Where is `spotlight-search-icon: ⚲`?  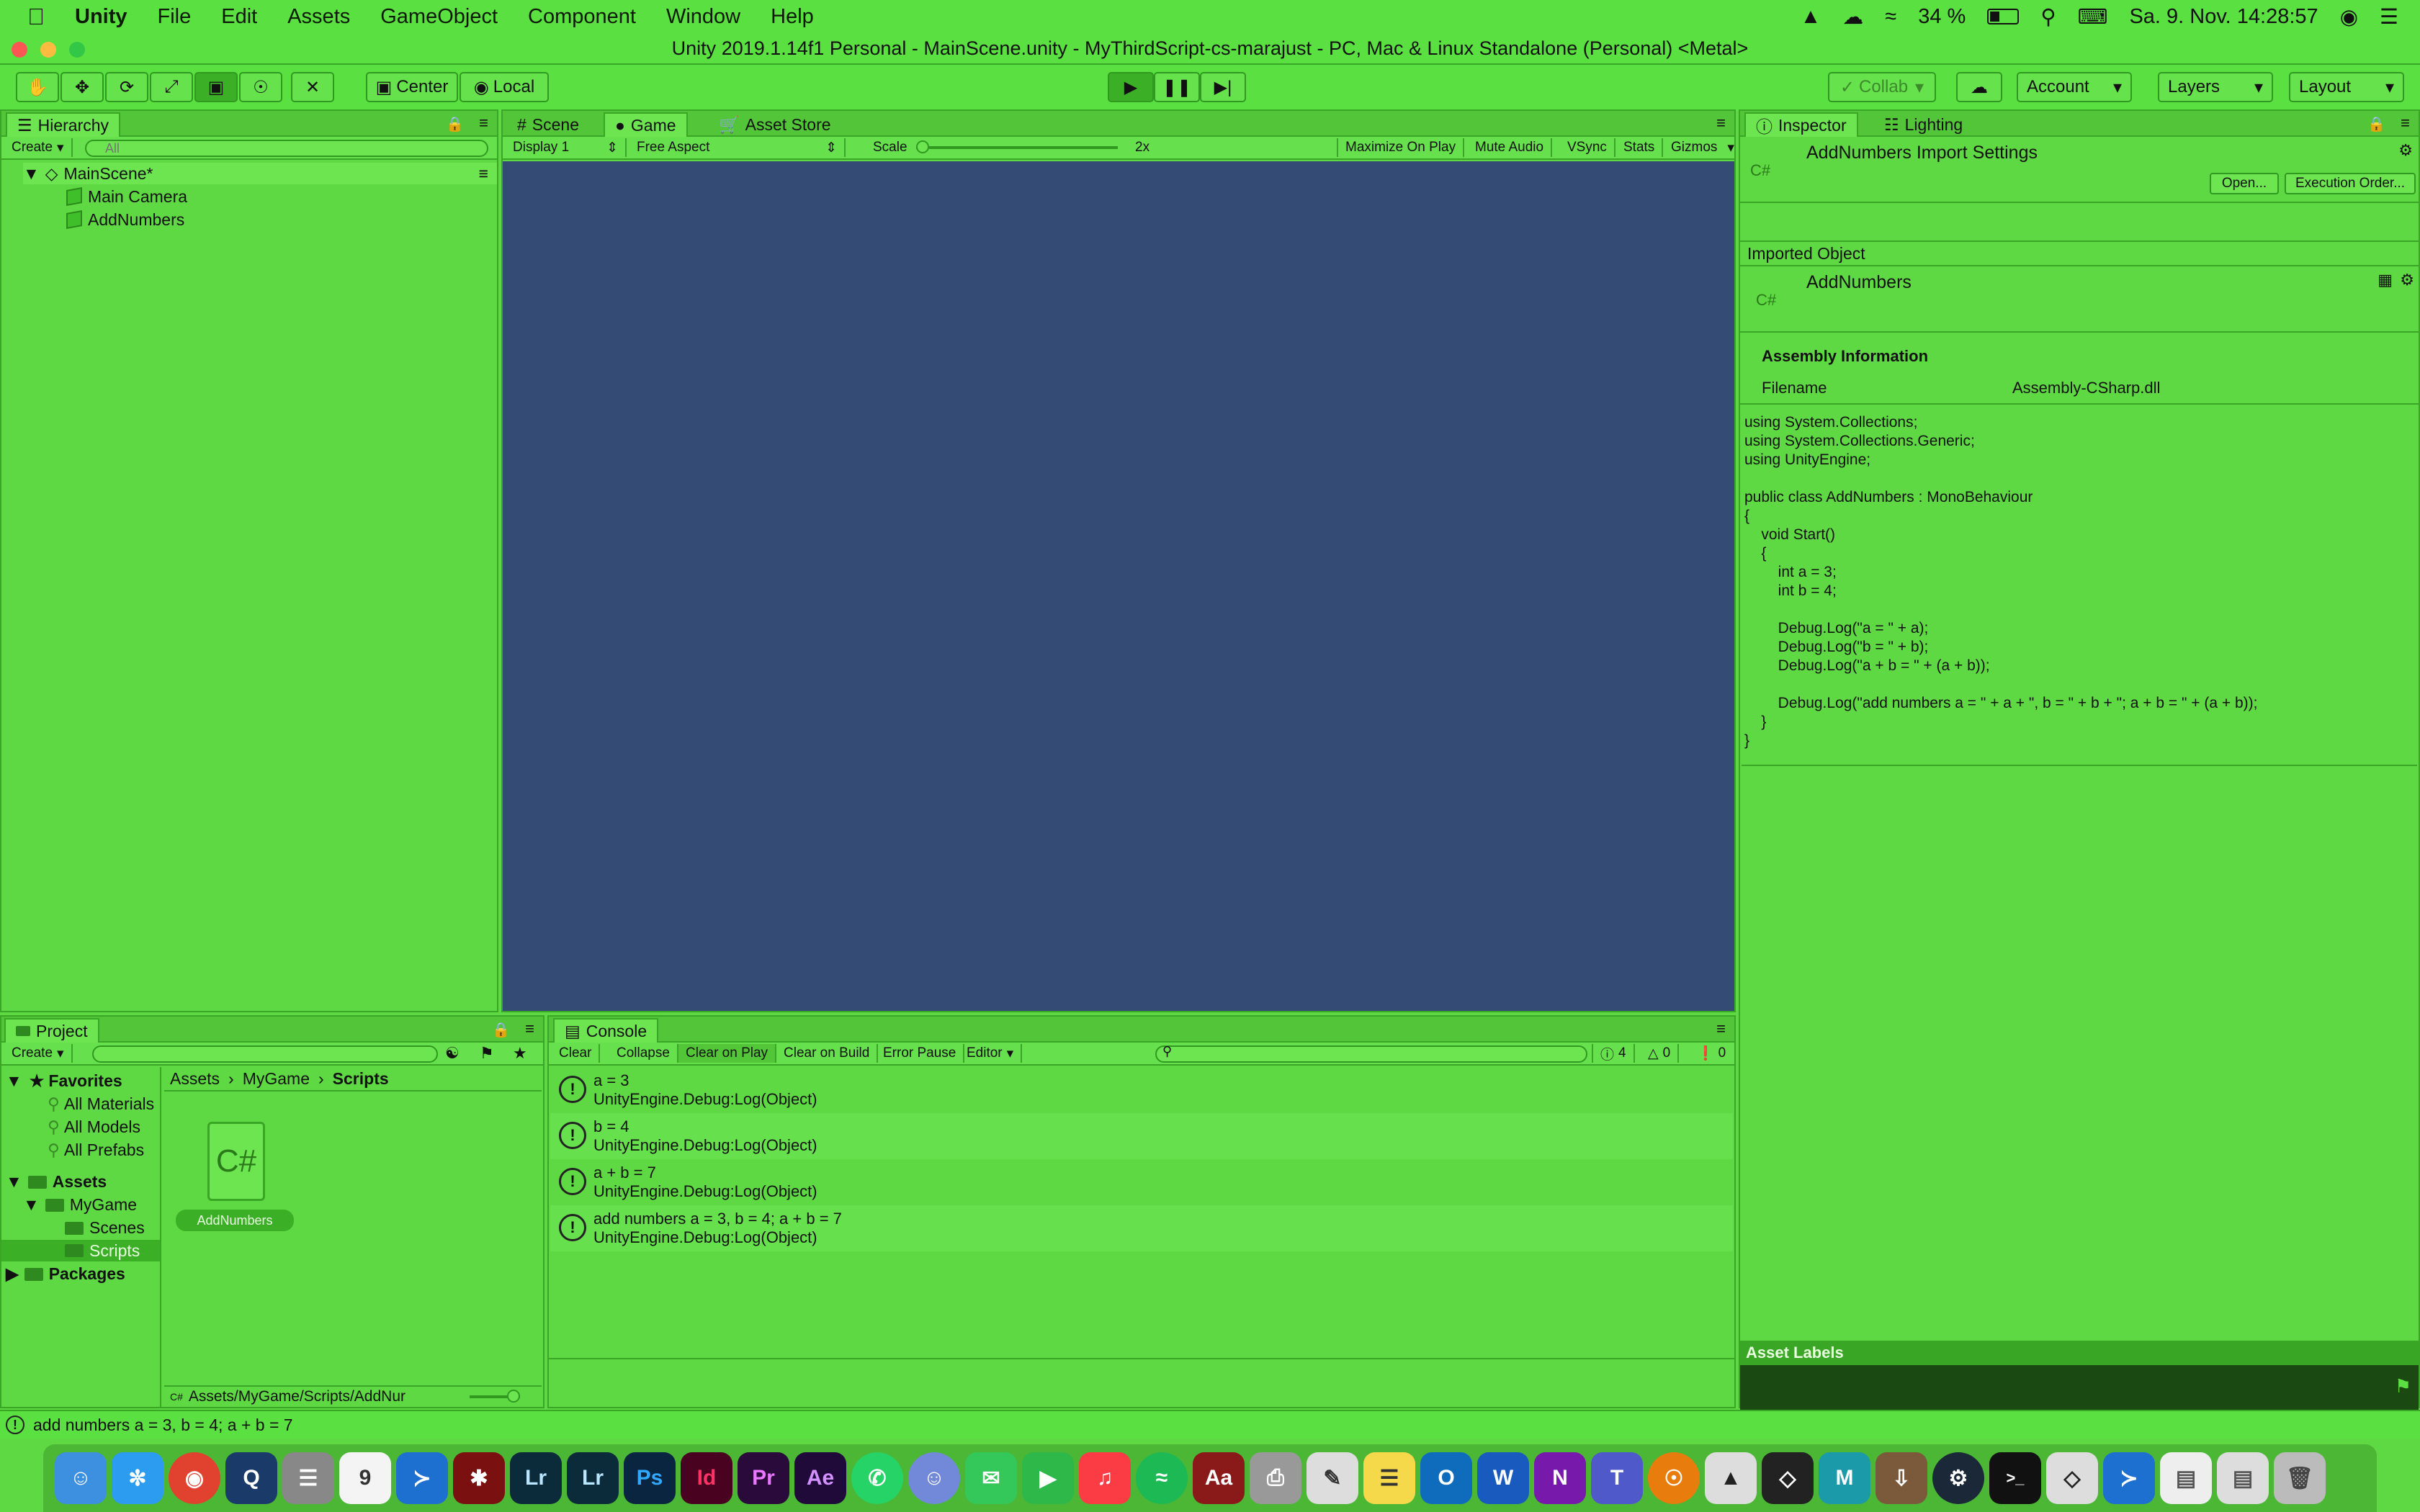
spotlight-search-icon: ⚲ is located at coordinates (2048, 17).